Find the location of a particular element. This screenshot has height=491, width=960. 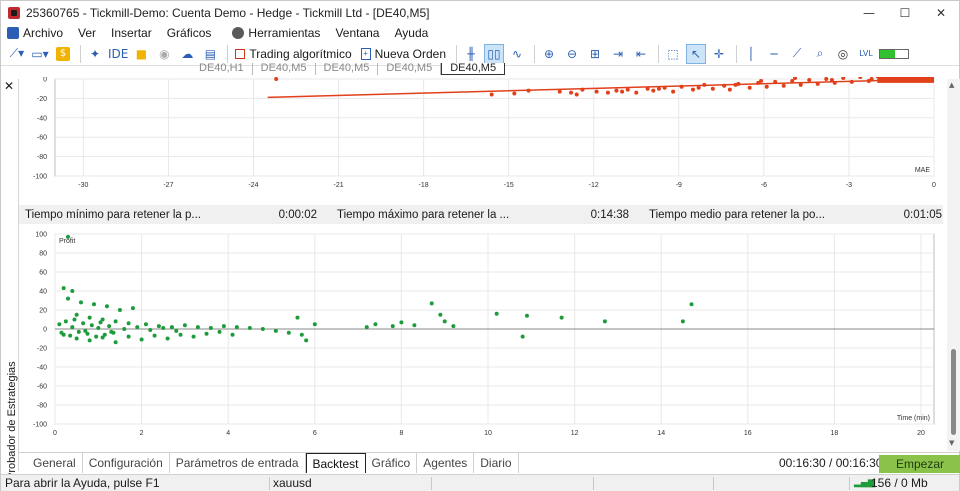

min-hold-value: 0:00:02 is located at coordinates (297, 214).